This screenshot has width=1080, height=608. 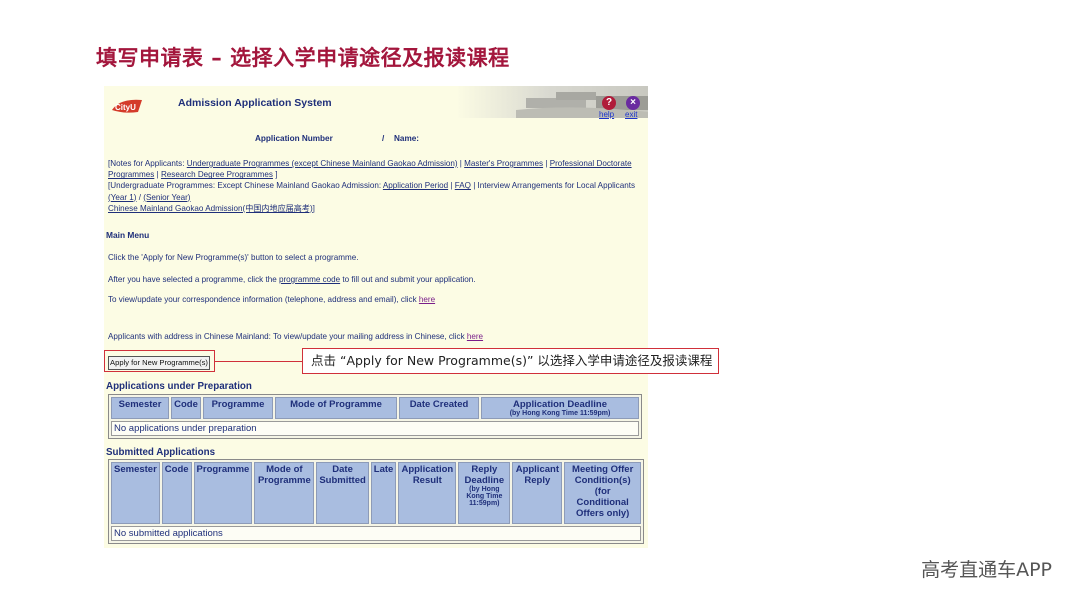 I want to click on help-icon: ?, so click(x=609, y=103).